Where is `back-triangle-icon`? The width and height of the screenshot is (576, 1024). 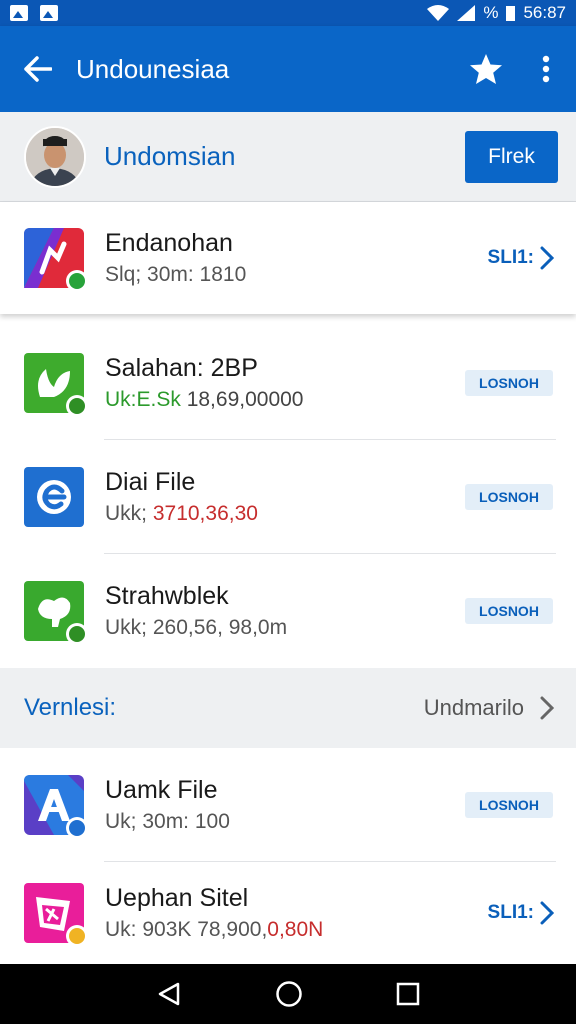 back-triangle-icon is located at coordinates (169, 994).